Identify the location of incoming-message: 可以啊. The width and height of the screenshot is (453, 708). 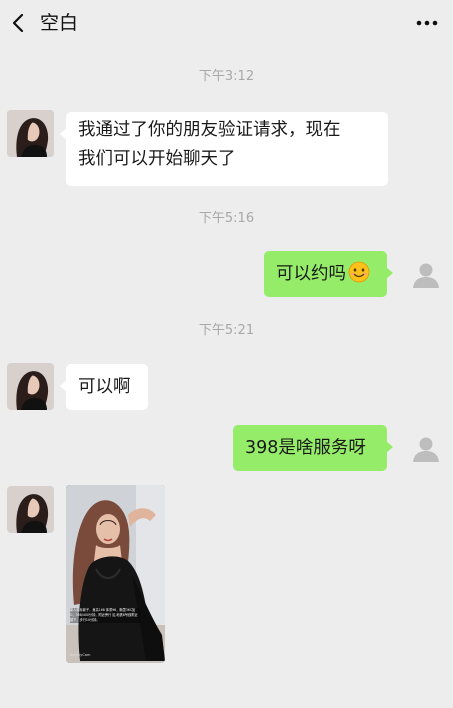
(104, 387).